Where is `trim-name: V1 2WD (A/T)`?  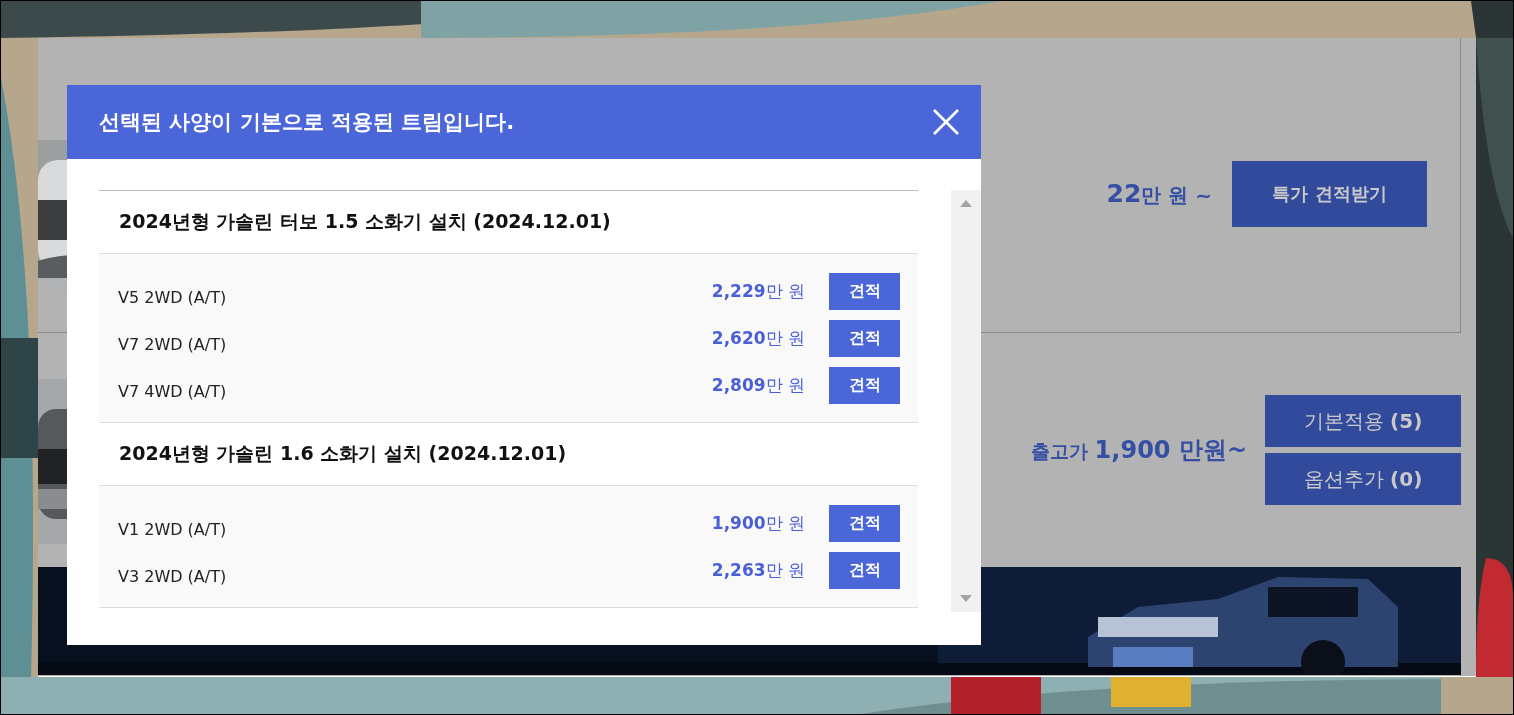 trim-name: V1 2WD (A/T) is located at coordinates (172, 529).